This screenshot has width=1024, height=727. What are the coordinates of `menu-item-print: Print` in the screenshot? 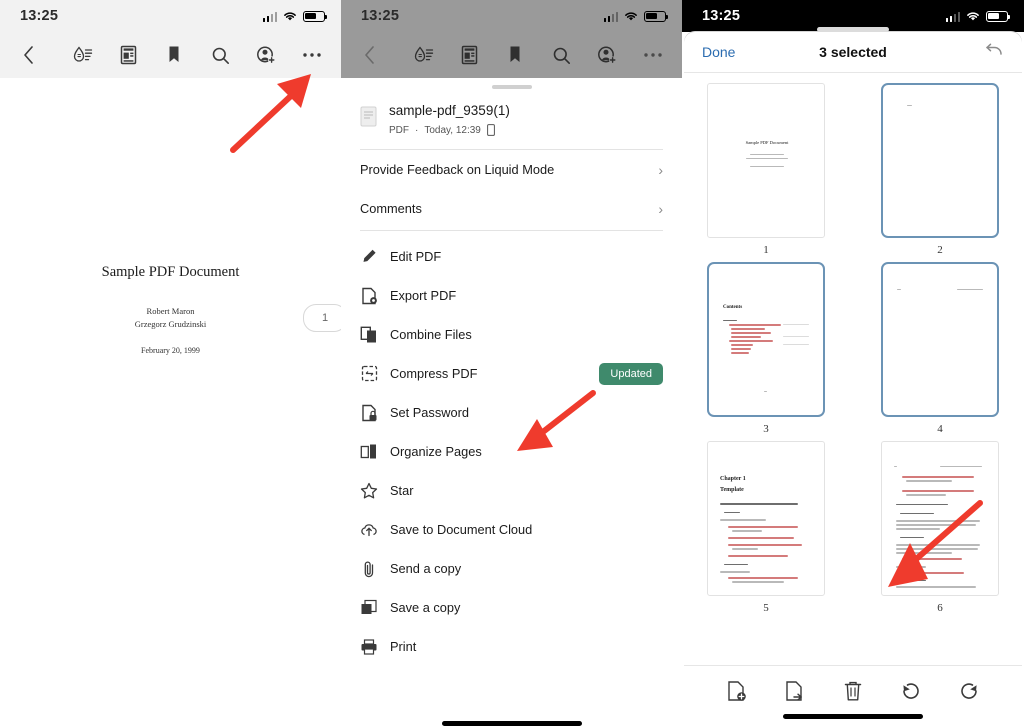 It's located at (511, 646).